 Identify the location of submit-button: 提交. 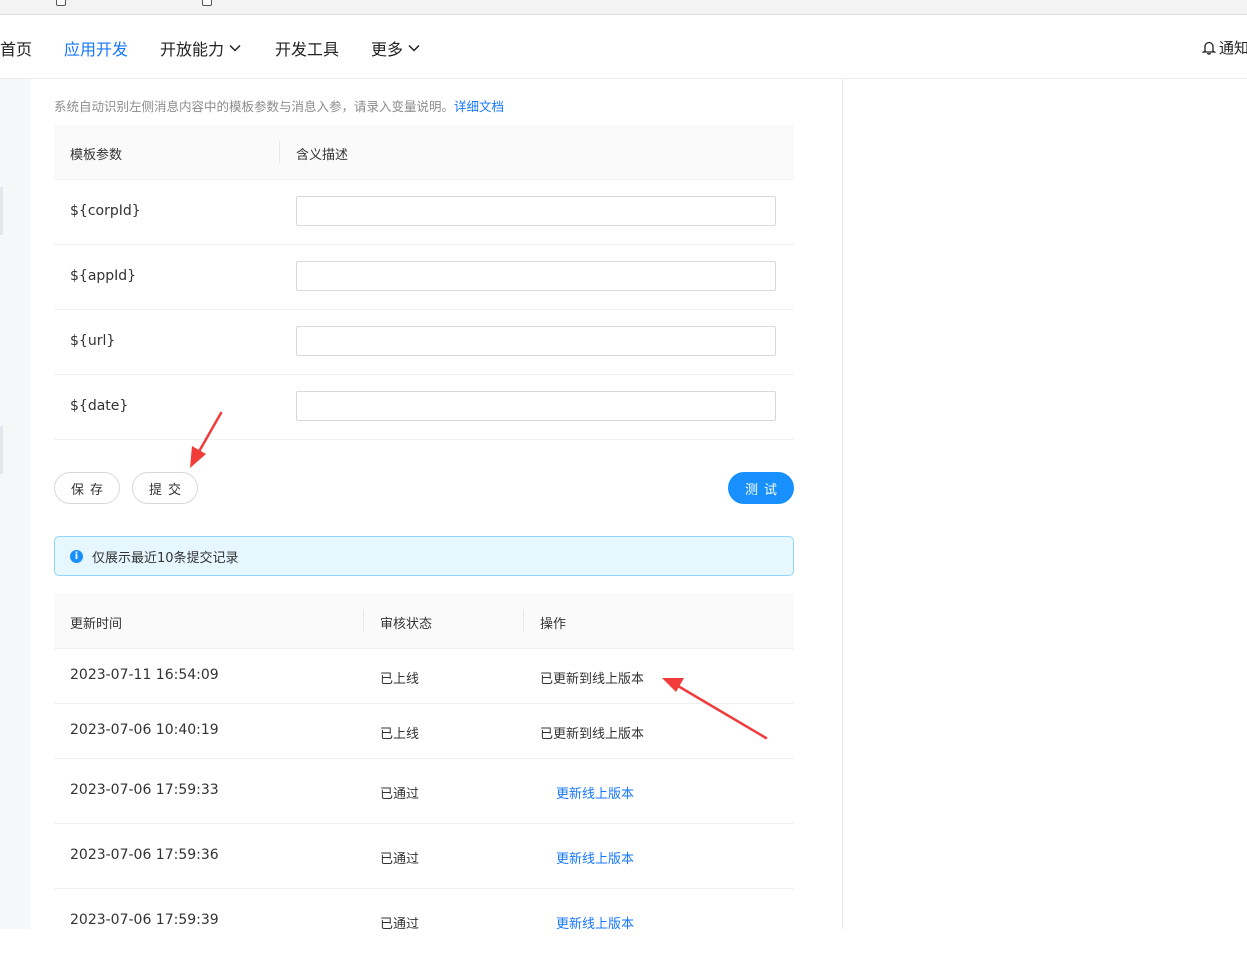
(165, 488).